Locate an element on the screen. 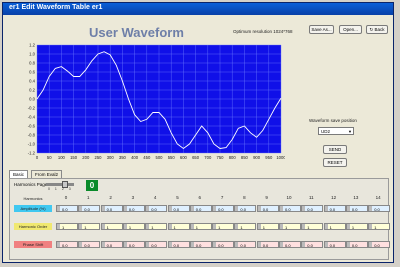 The width and height of the screenshot is (400, 267). reset-button: RESET is located at coordinates (335, 162).